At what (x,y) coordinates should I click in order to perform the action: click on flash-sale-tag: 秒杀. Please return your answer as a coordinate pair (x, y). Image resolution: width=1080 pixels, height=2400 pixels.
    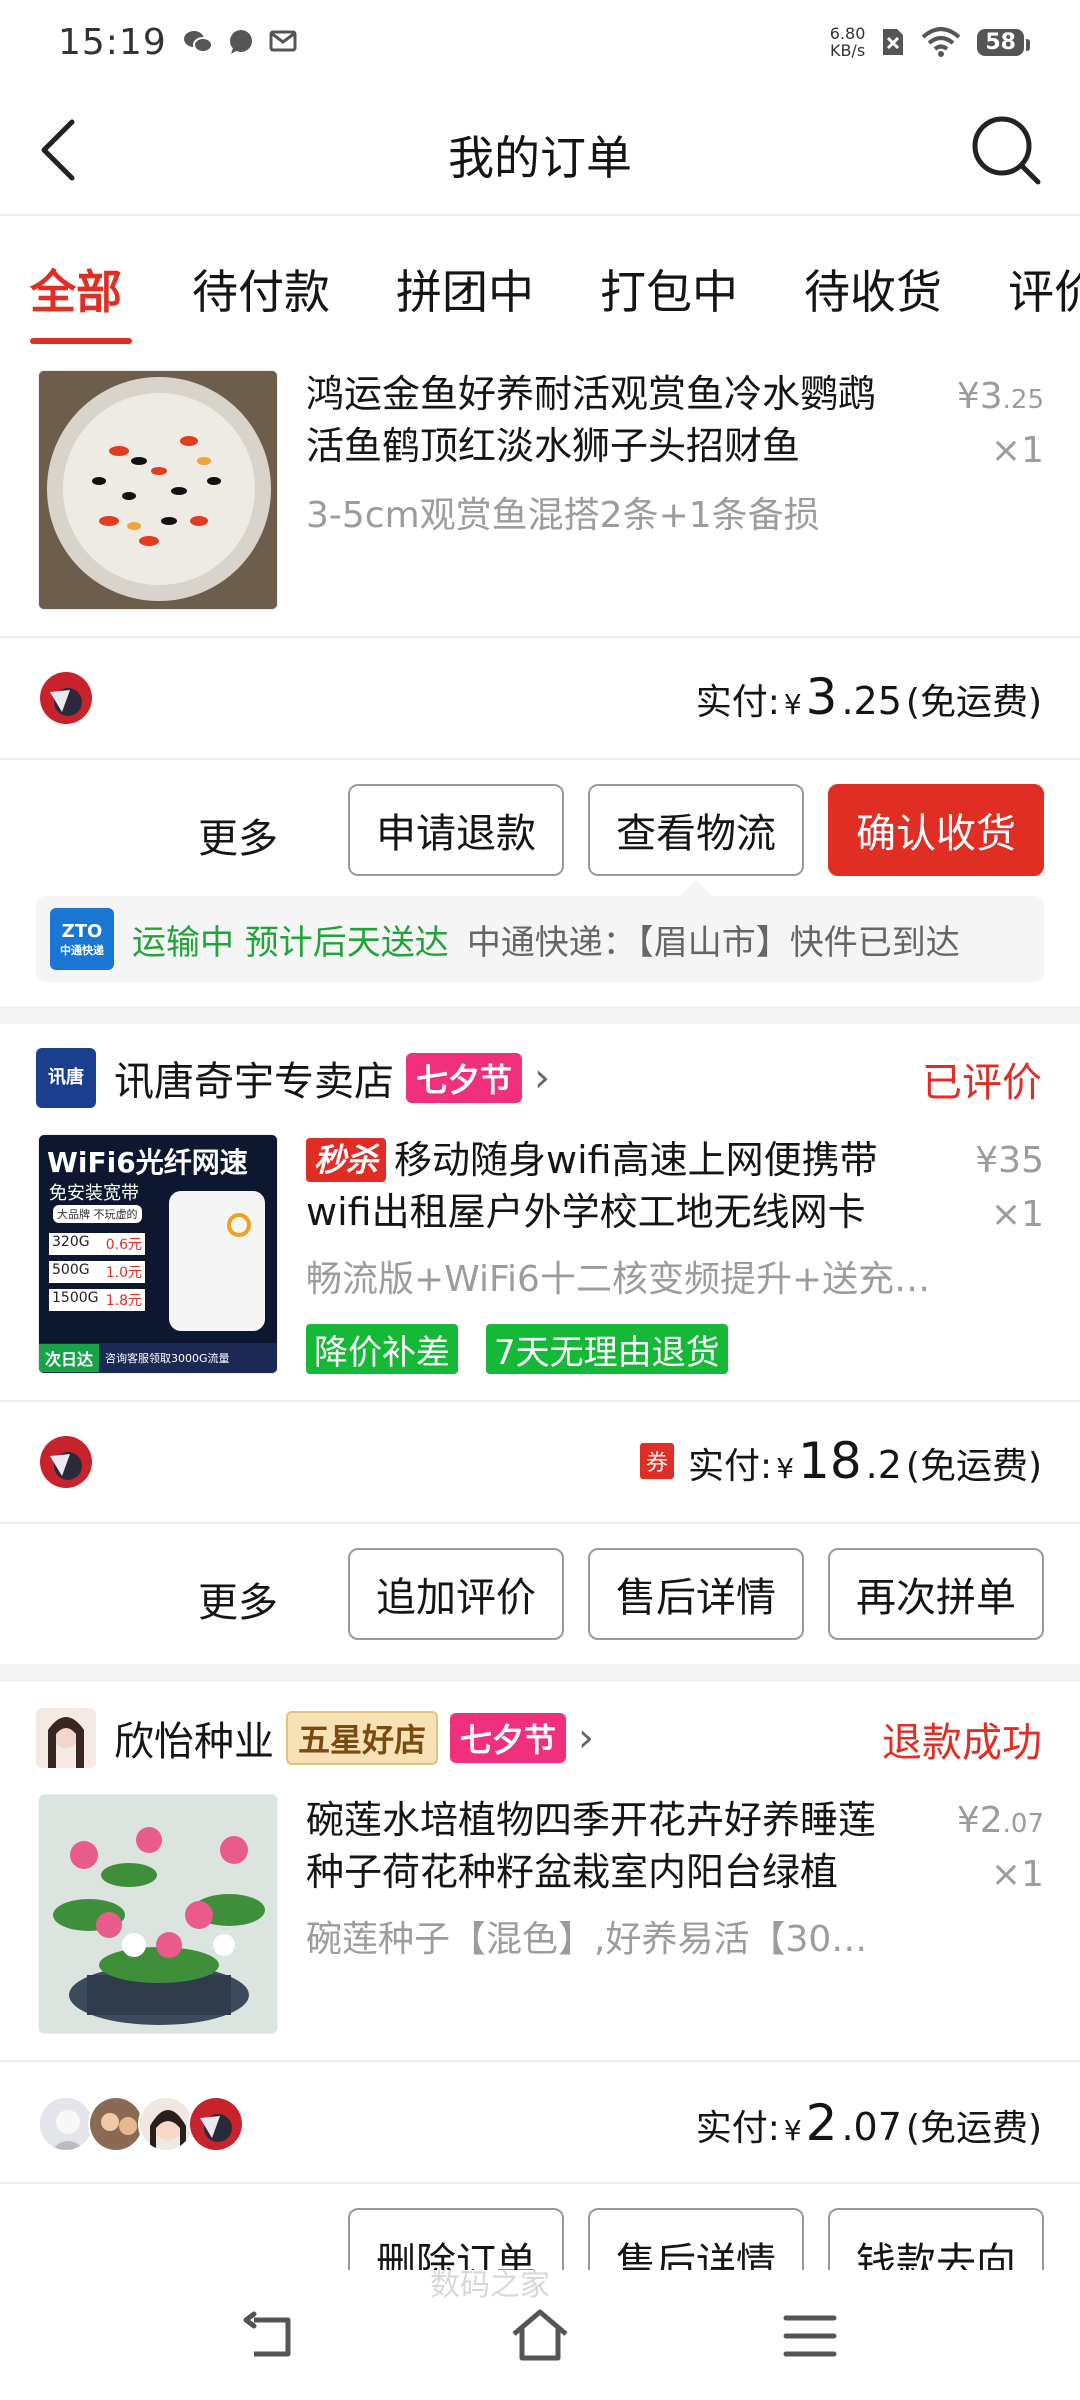
    Looking at the image, I should click on (346, 1160).